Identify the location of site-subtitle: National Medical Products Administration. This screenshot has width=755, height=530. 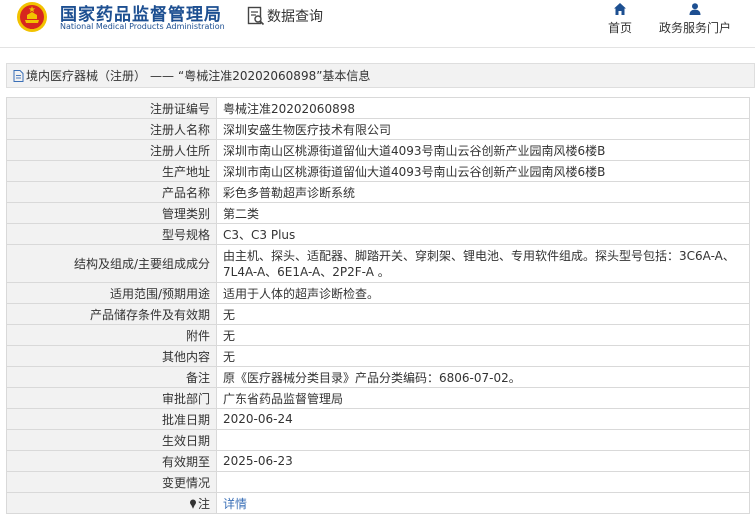
(142, 26).